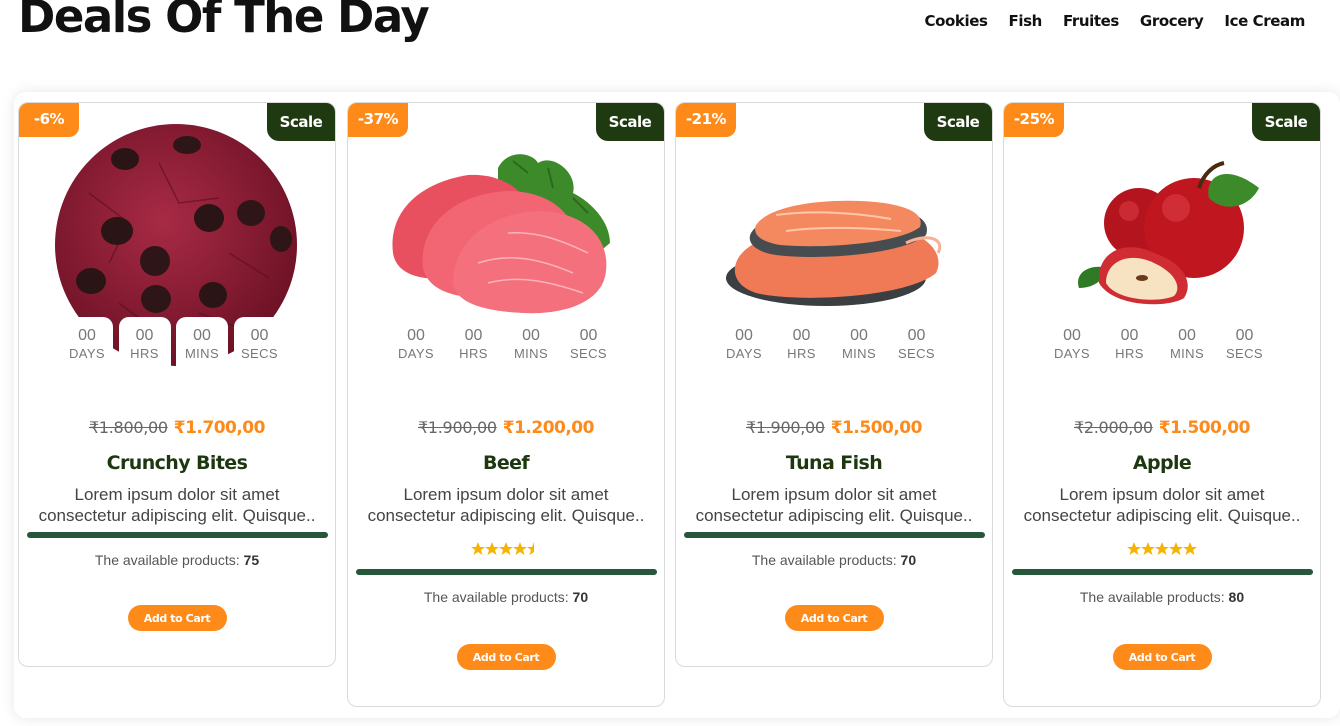  Describe the element at coordinates (955, 21) in the screenshot. I see `tab-cookies: Cookies` at that location.